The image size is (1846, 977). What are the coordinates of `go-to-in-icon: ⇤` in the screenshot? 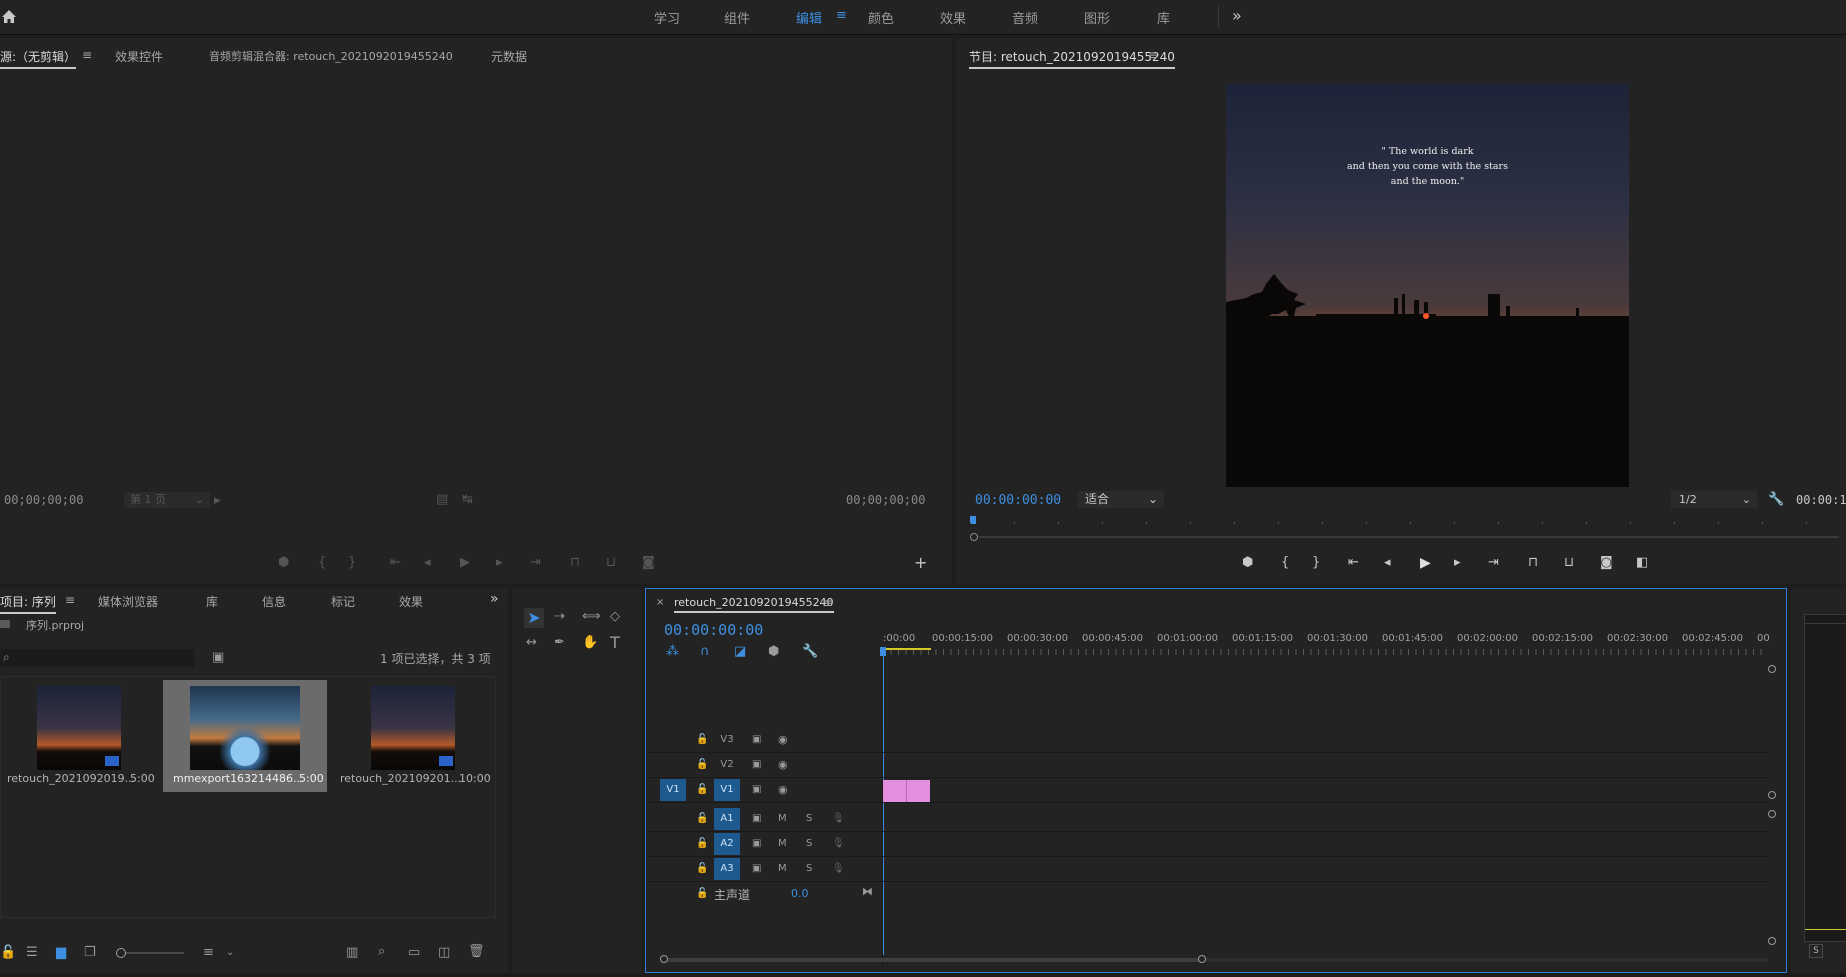 It's located at (395, 563).